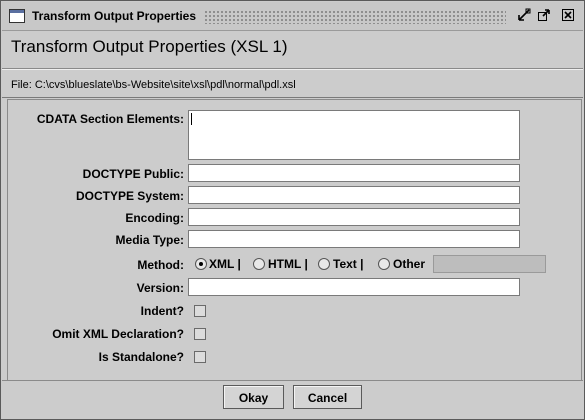 This screenshot has width=585, height=420. What do you see at coordinates (149, 240) in the screenshot?
I see `media-type-label: Media Type:` at bounding box center [149, 240].